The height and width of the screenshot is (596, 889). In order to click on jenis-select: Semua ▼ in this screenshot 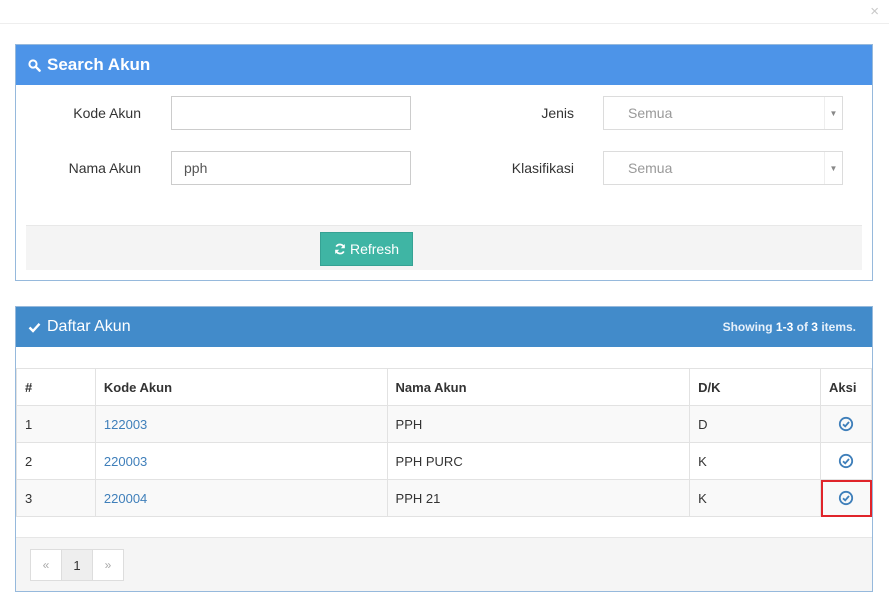, I will do `click(723, 113)`.